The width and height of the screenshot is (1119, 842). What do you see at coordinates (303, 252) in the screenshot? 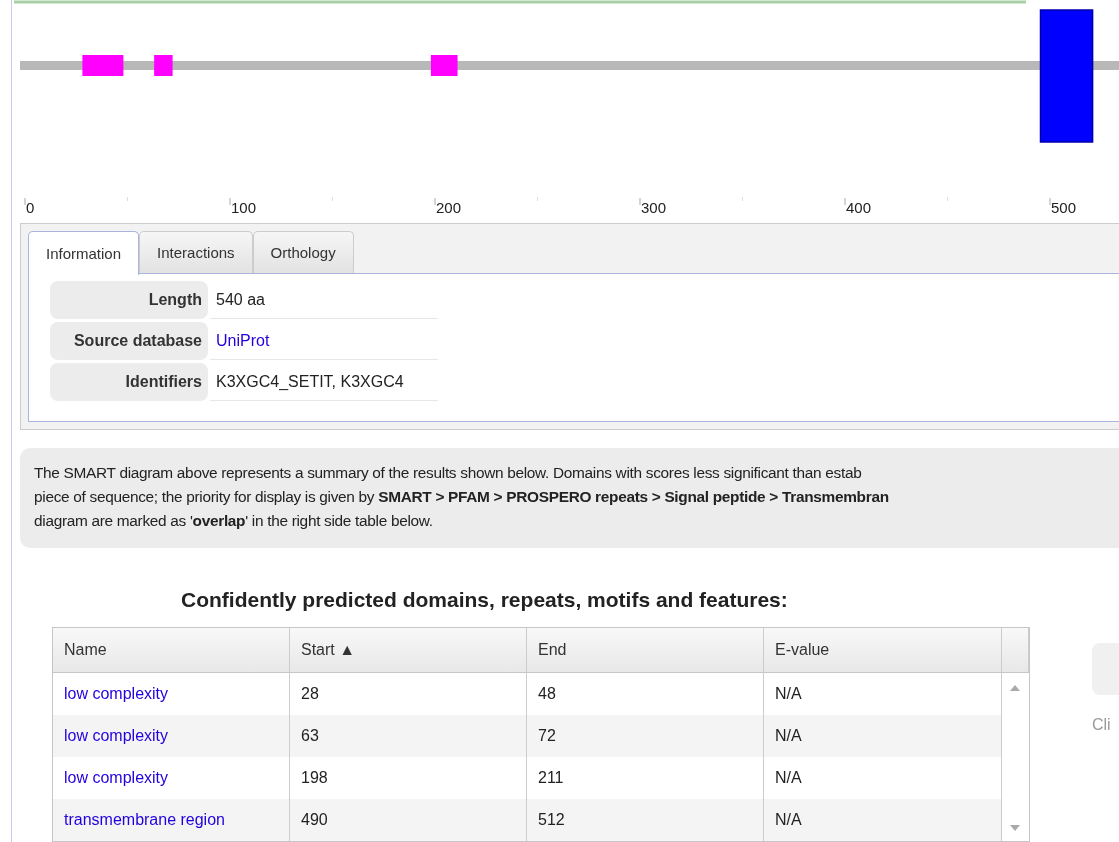
I see `tab: Orthology` at bounding box center [303, 252].